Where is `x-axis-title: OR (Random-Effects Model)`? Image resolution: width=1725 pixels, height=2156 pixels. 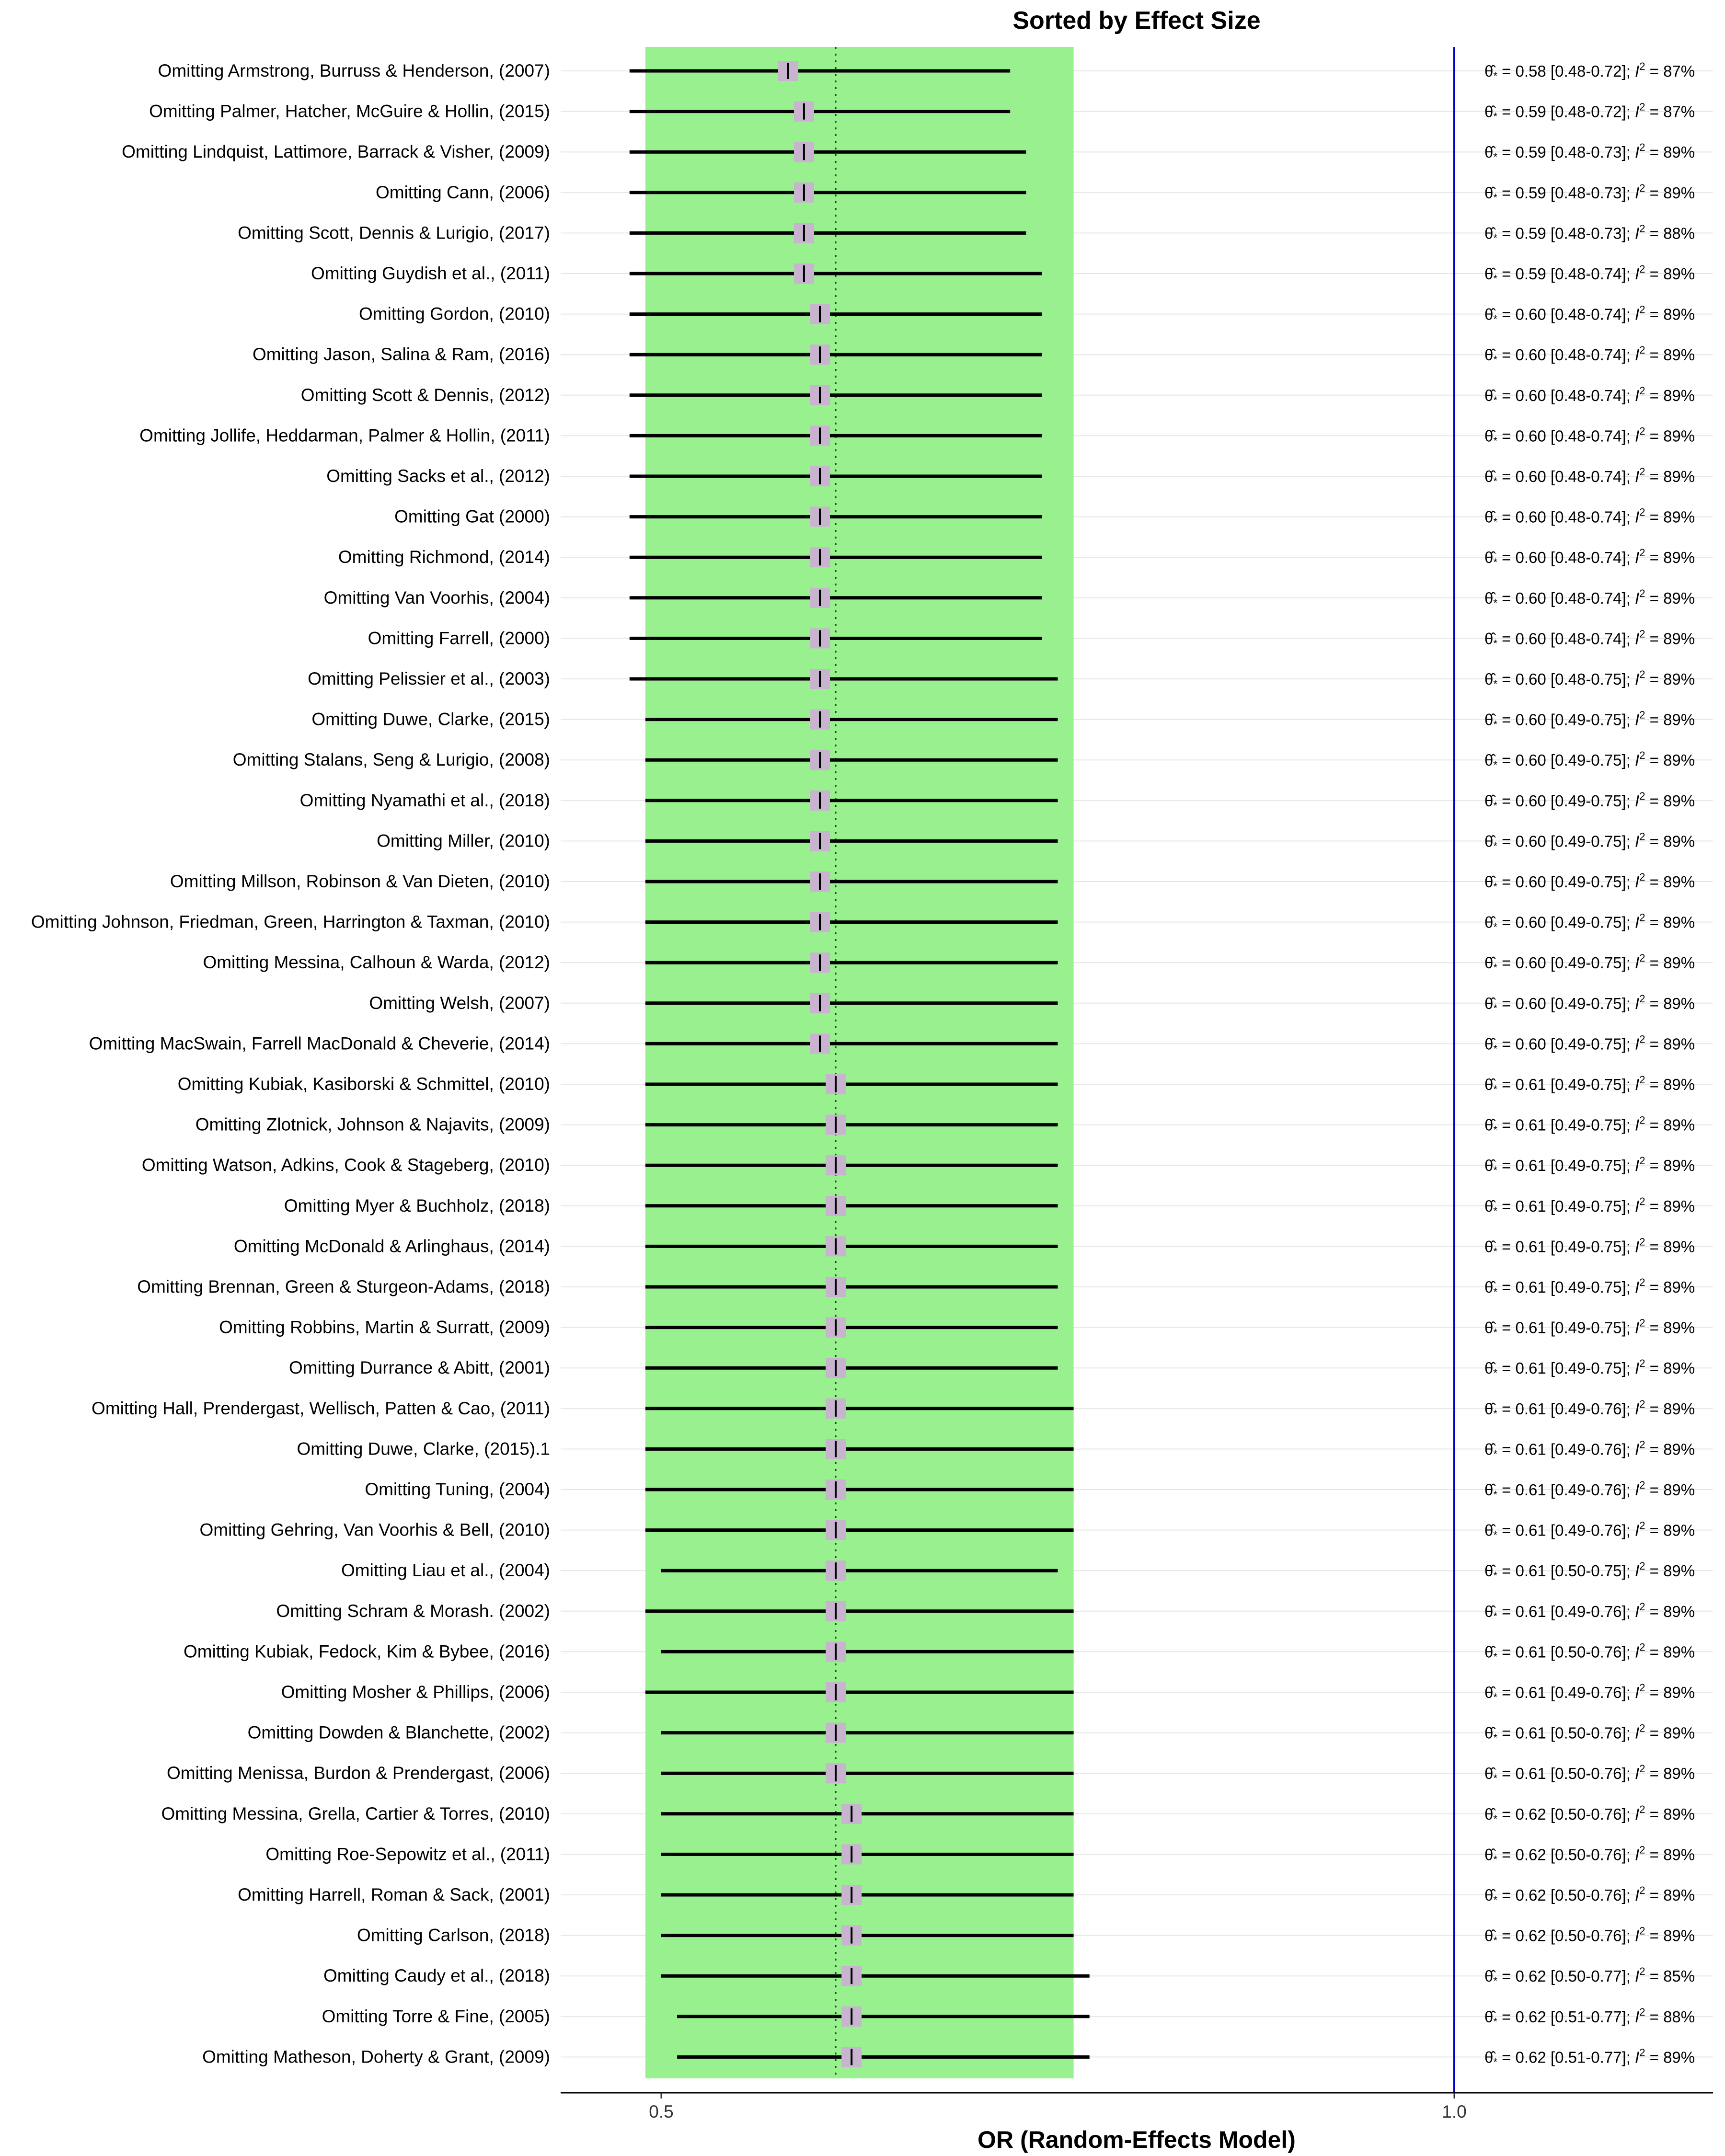 x-axis-title: OR (Random-Effects Model) is located at coordinates (1137, 2139).